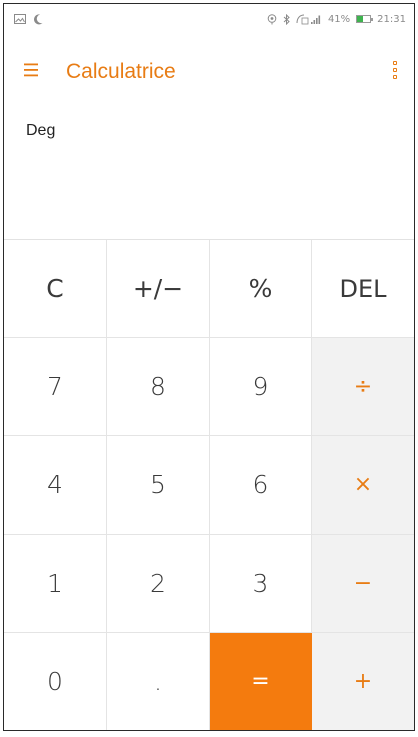 This screenshot has height=737, width=418. What do you see at coordinates (363, 387) in the screenshot?
I see `divide-key: ÷` at bounding box center [363, 387].